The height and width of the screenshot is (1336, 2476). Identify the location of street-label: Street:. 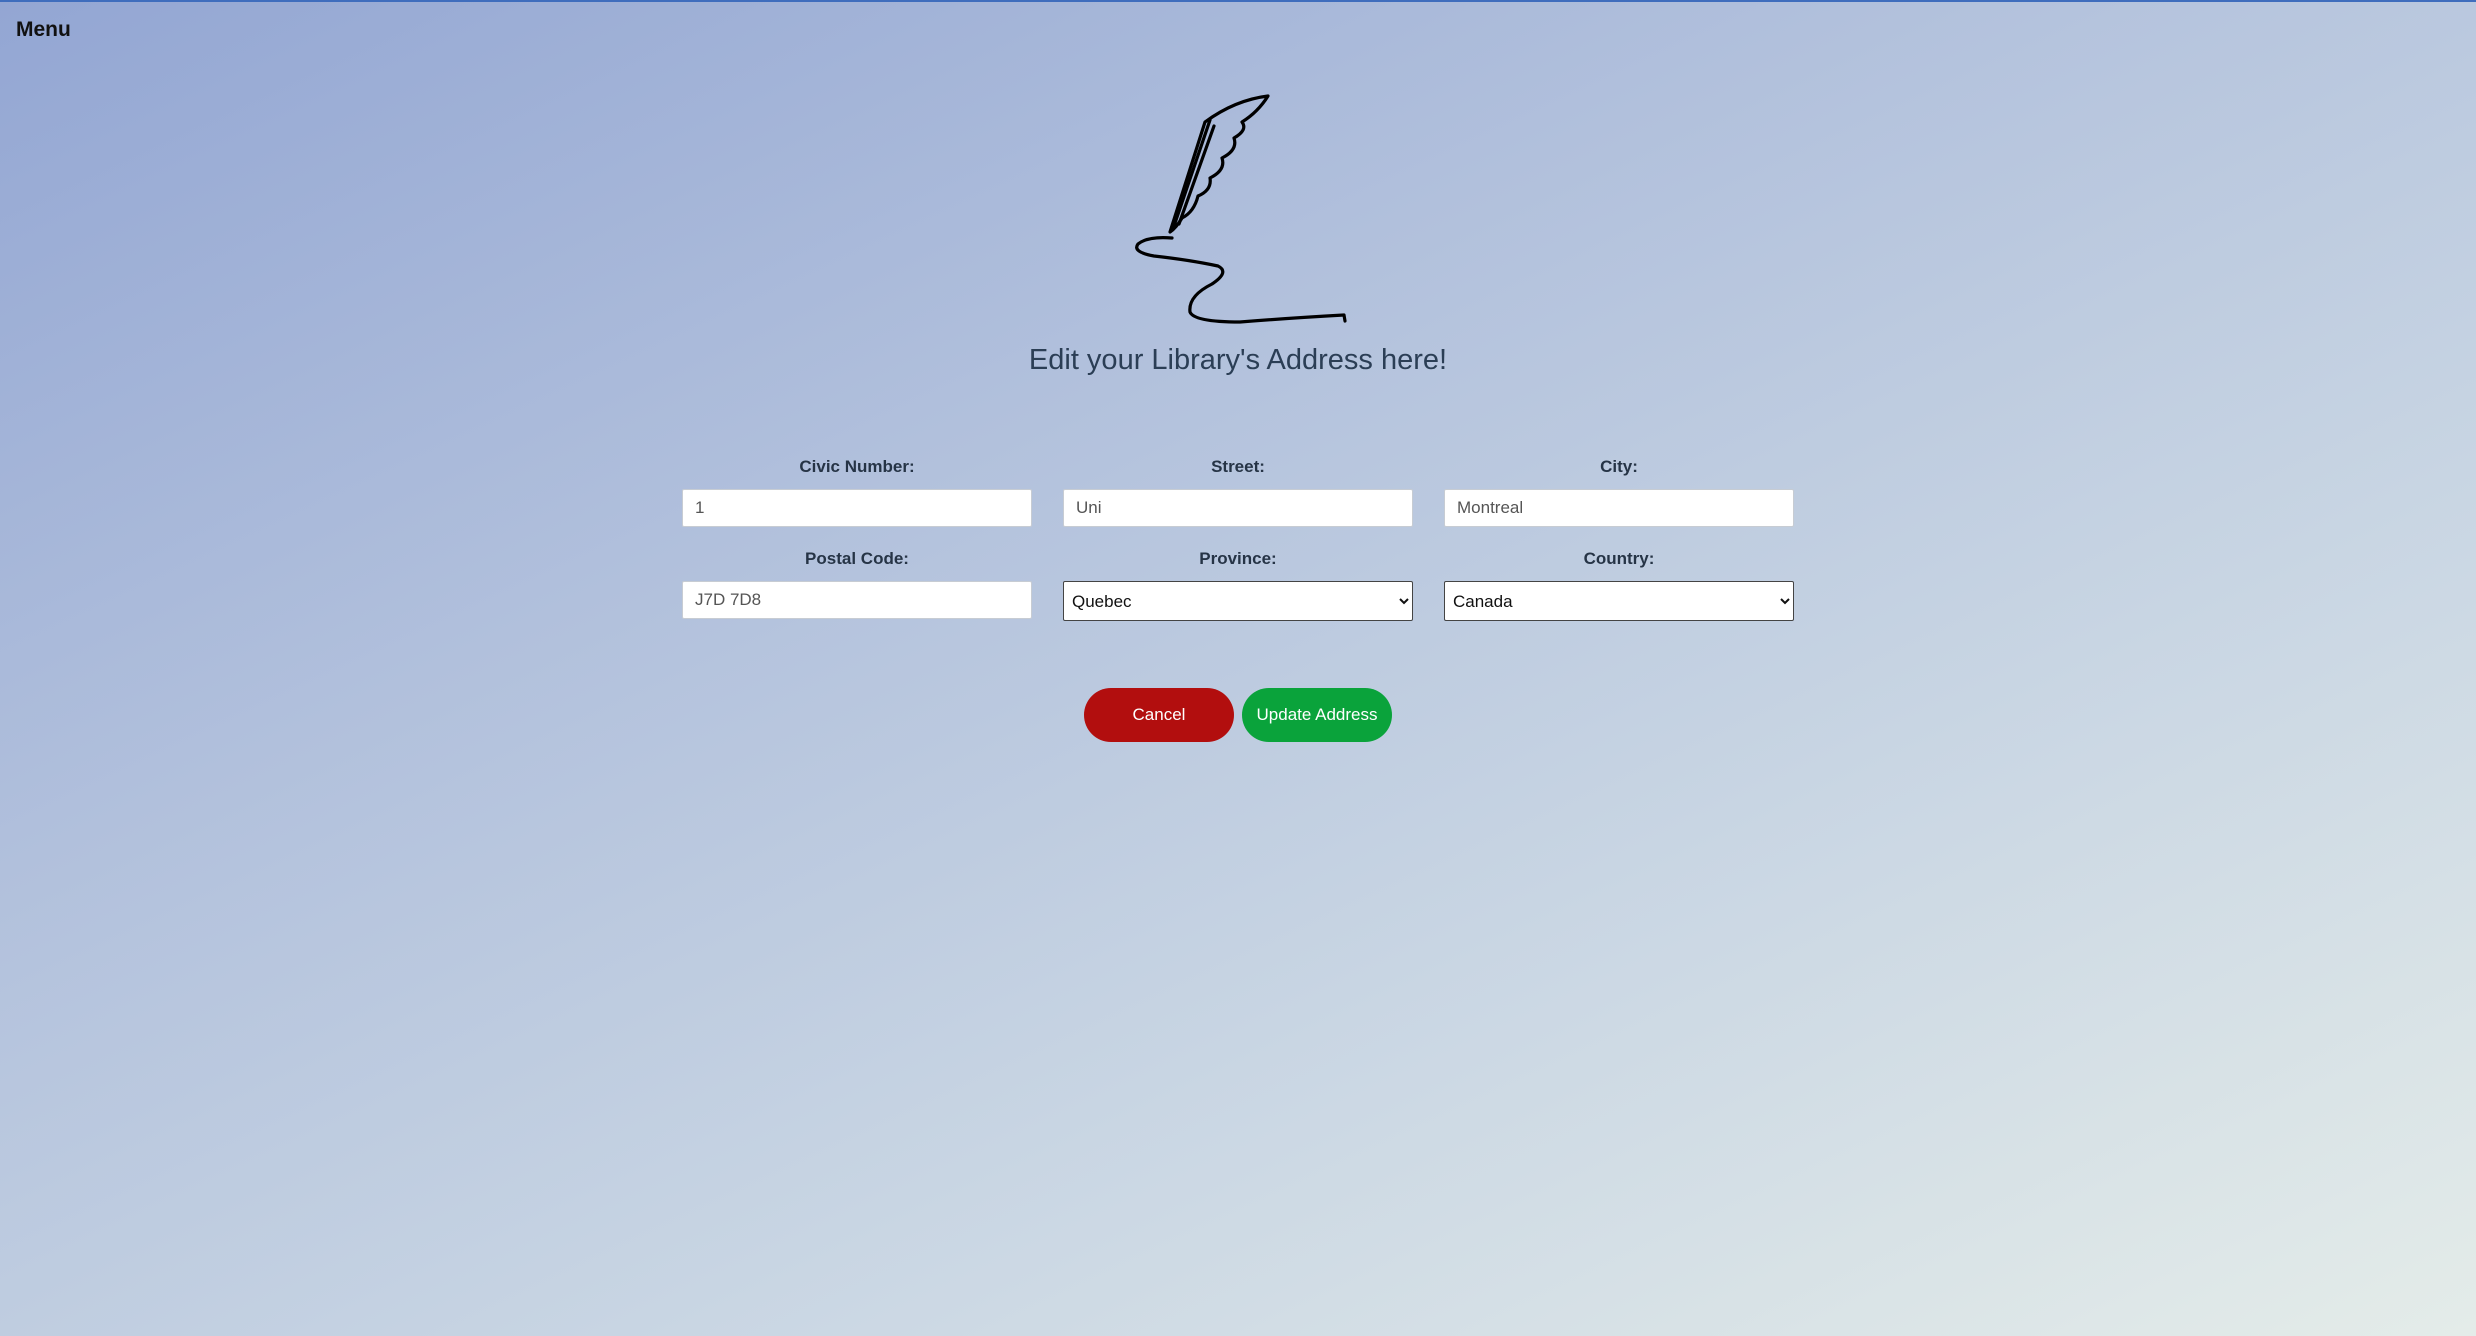
(1238, 466).